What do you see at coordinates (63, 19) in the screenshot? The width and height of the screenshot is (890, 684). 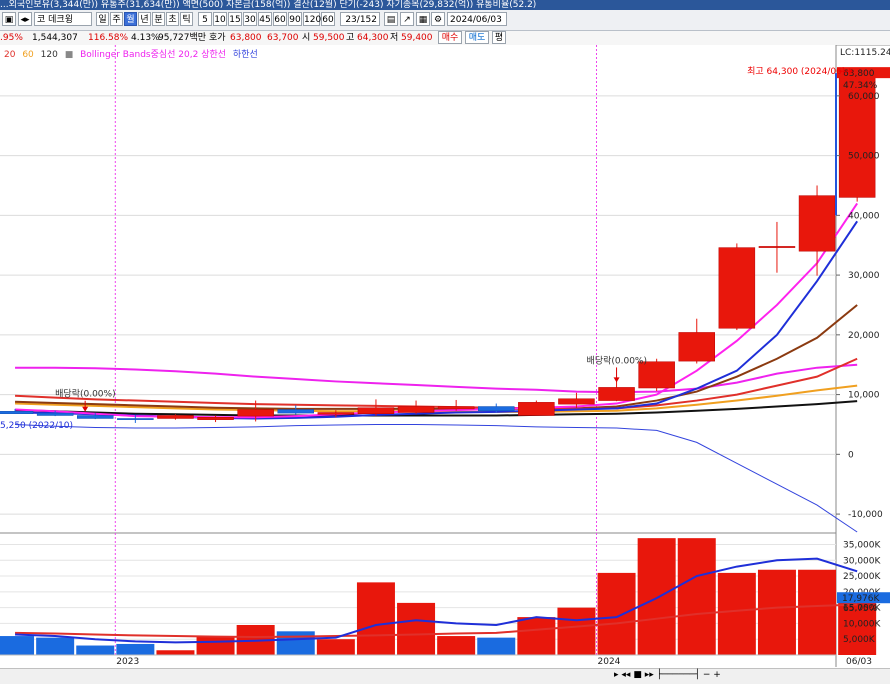 I see `stock-name-field: 코 데크윙` at bounding box center [63, 19].